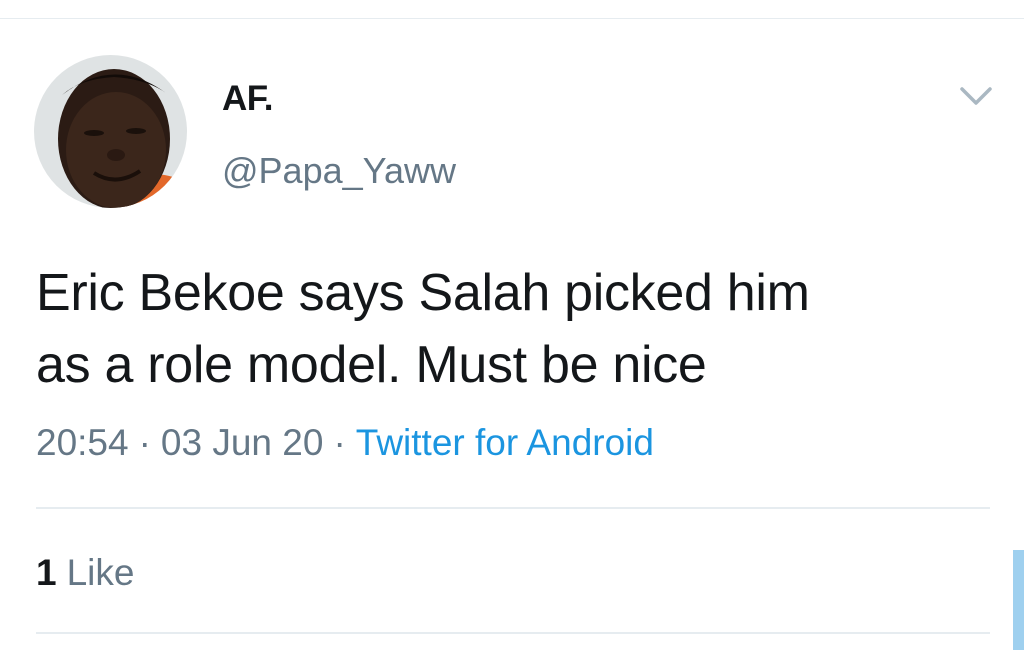  Describe the element at coordinates (1018, 600) in the screenshot. I see `scrollbar` at that location.